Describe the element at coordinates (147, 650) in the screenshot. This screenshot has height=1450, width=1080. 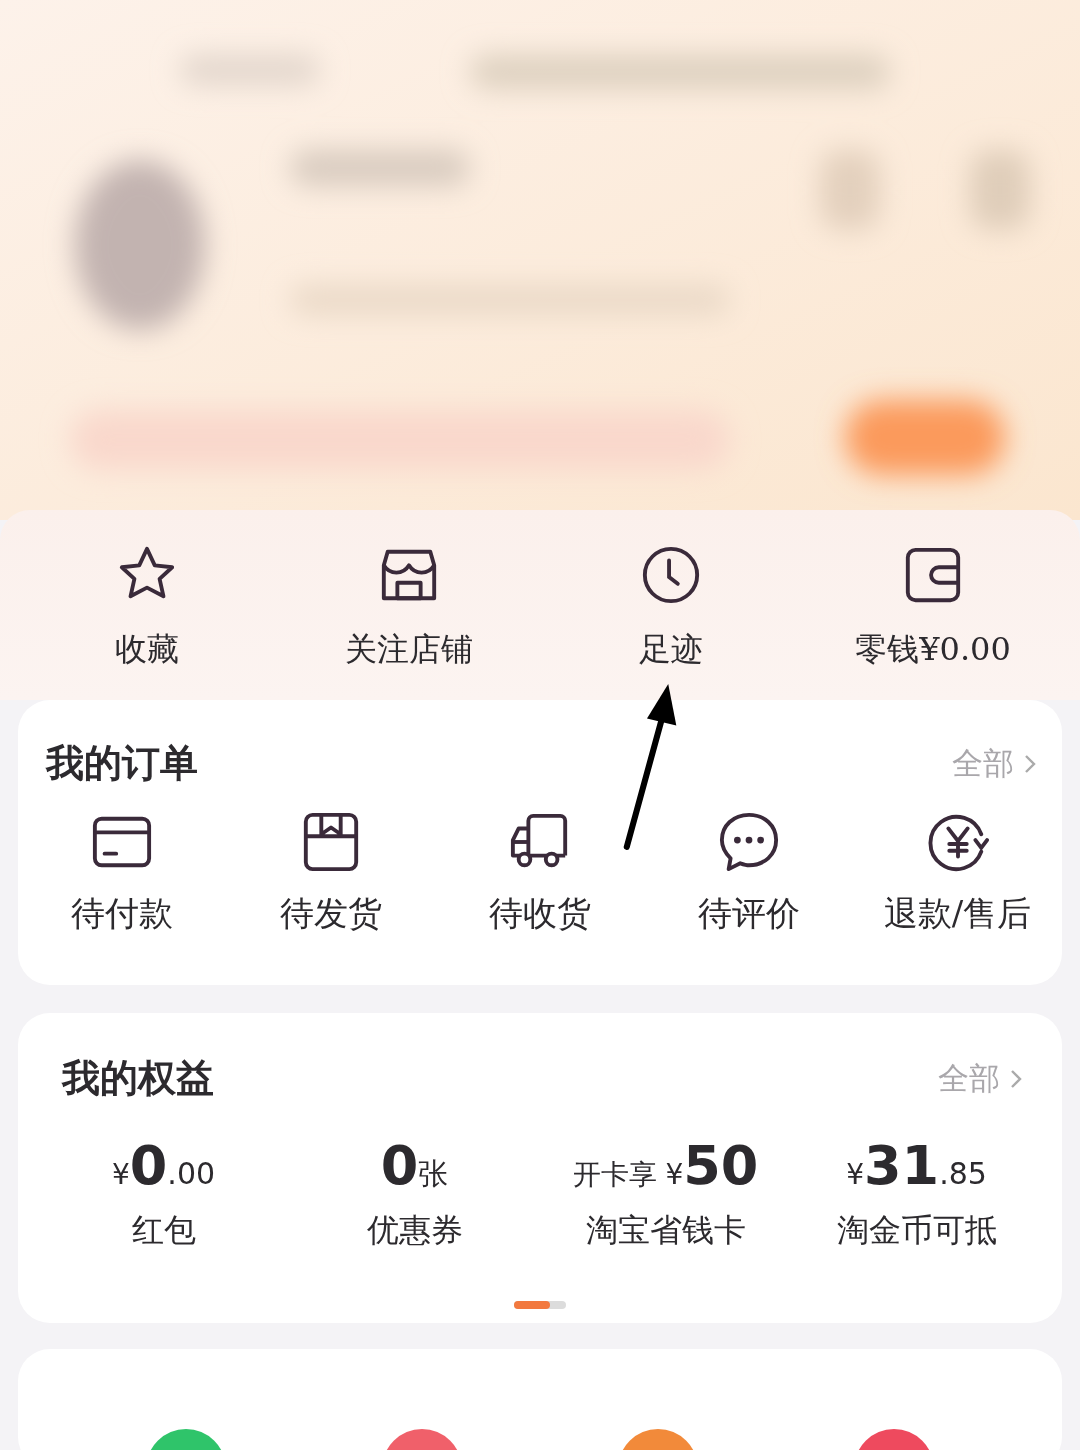
I see `shortcut-label: 收藏` at that location.